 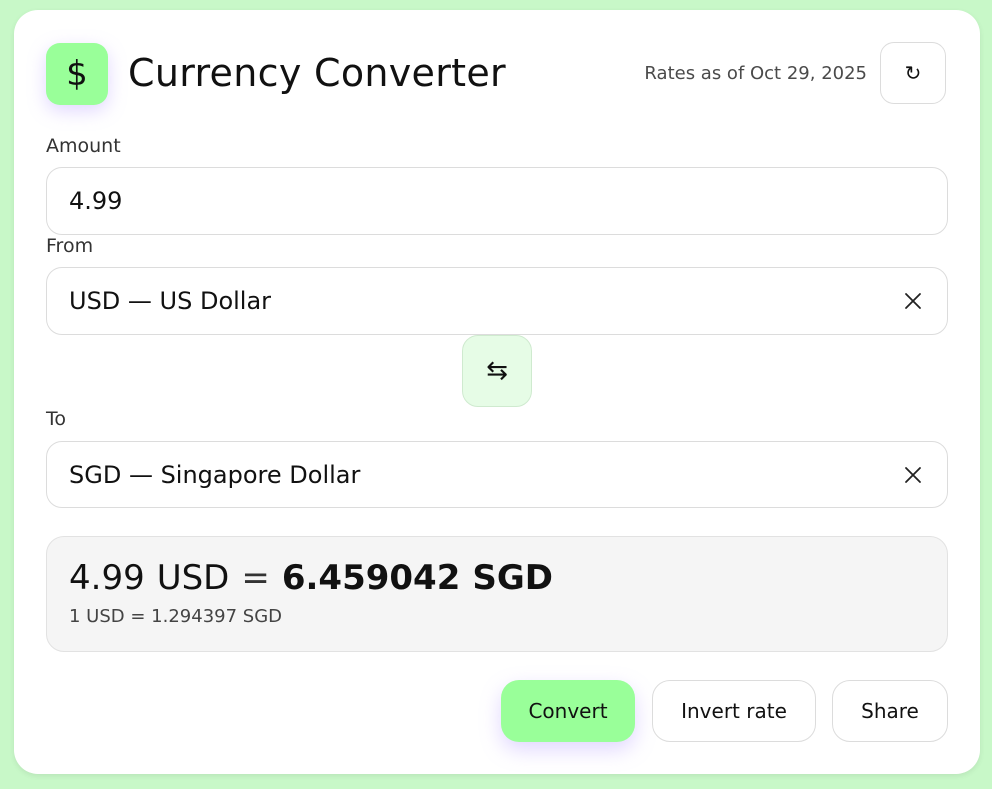 I want to click on logo-symbol: $, so click(x=77, y=74).